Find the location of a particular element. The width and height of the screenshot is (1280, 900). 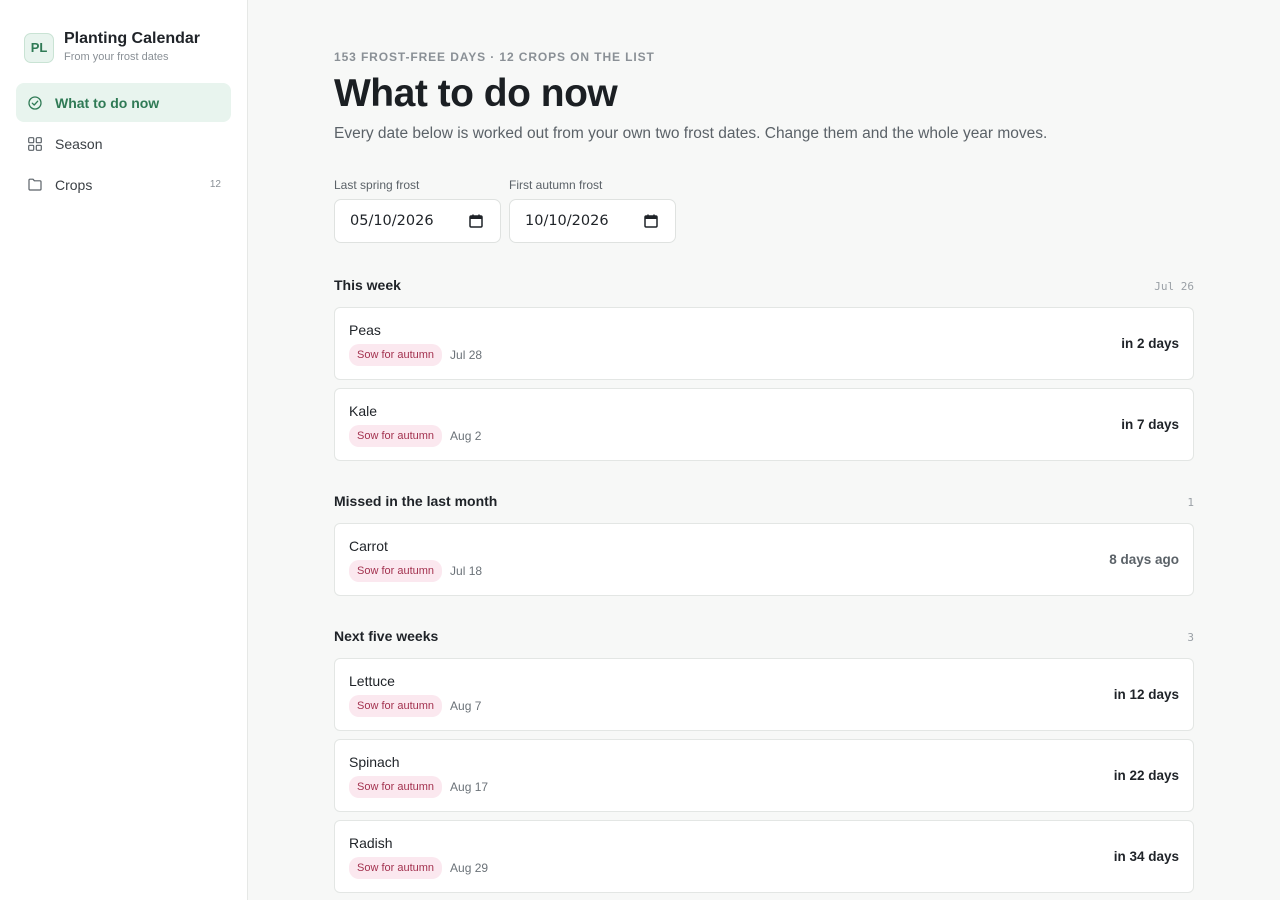

sidebar-item-season: Season is located at coordinates (123, 143).